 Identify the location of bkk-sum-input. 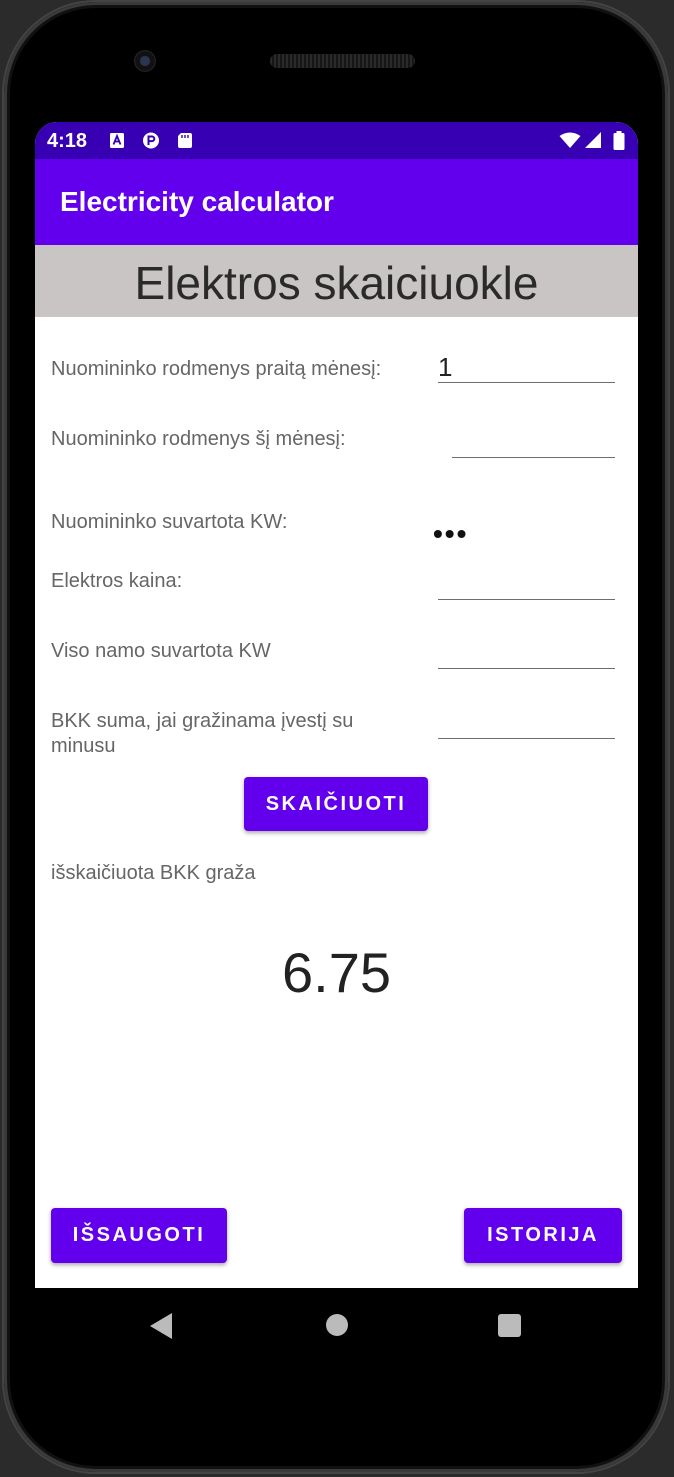
(526, 723).